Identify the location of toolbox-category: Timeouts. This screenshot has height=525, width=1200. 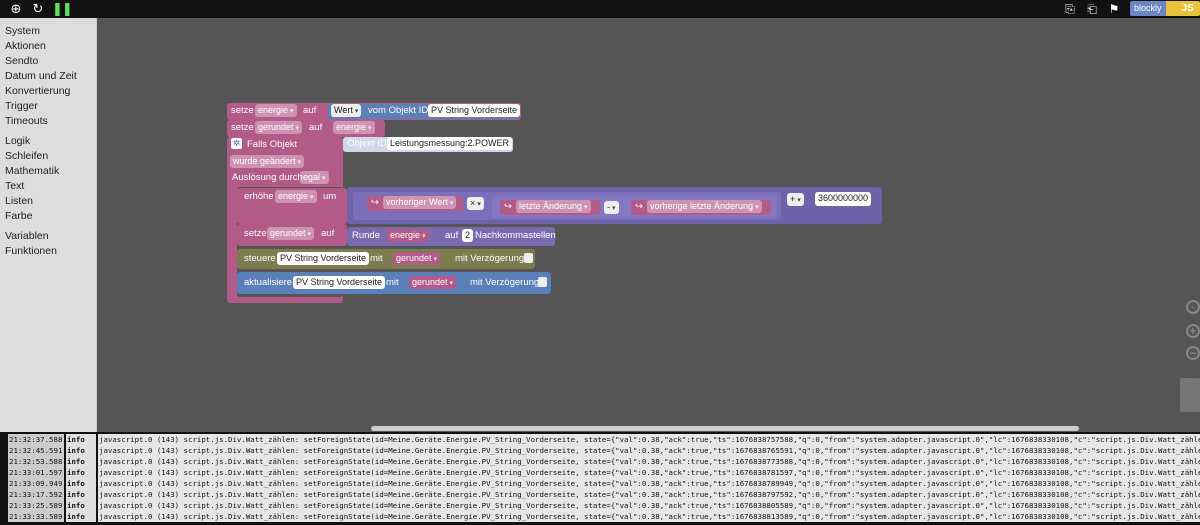
(48, 121).